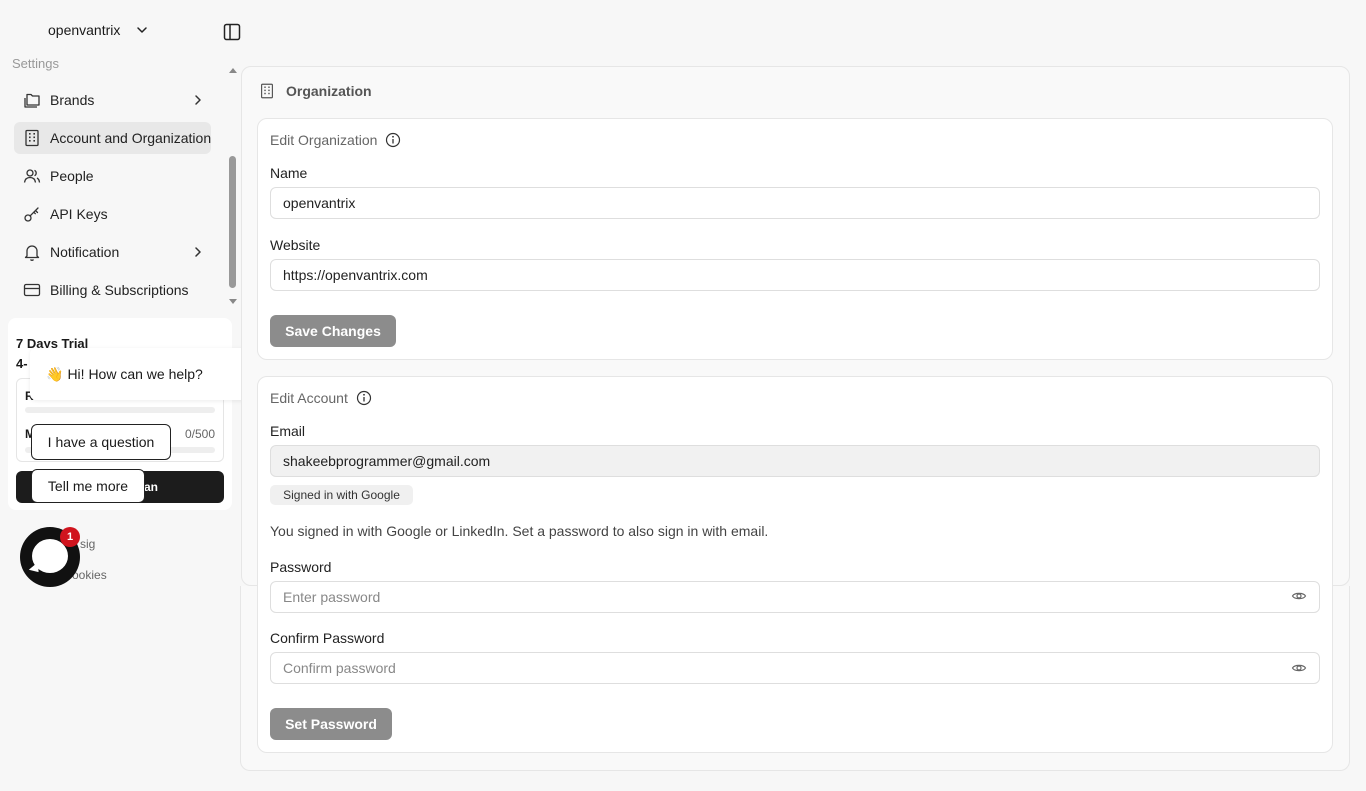  What do you see at coordinates (199, 434) in the screenshot?
I see `usage-count: 0/500` at bounding box center [199, 434].